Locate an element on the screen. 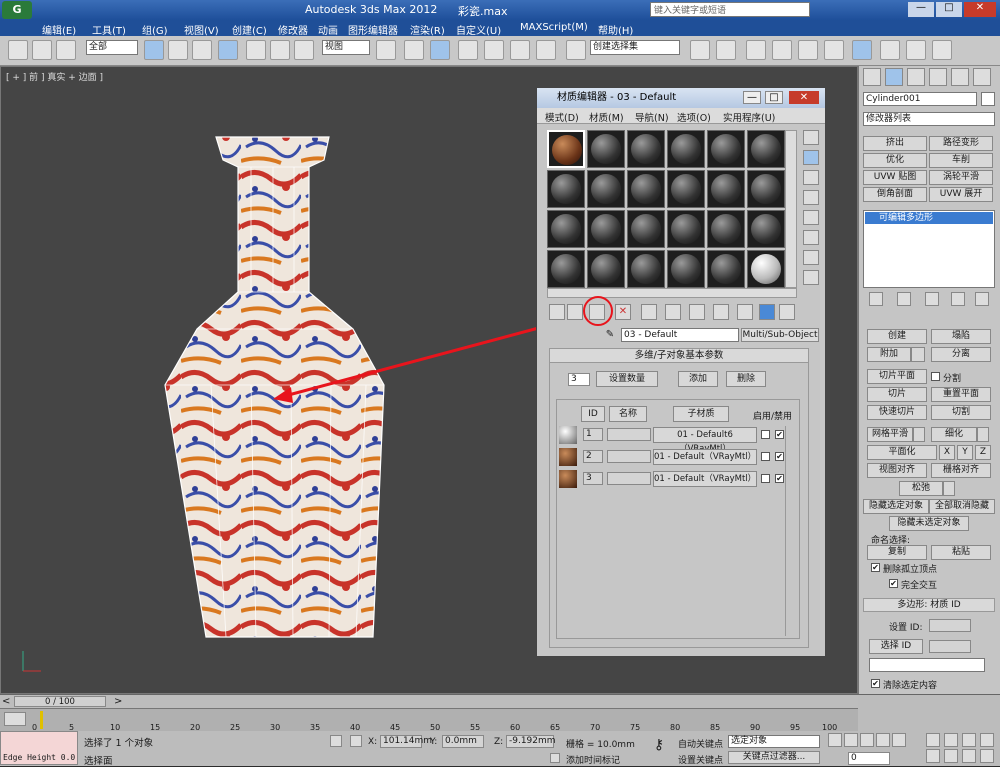 This screenshot has width=1000, height=767. modifier-list-dropdown: 修改器列表 is located at coordinates (929, 119).